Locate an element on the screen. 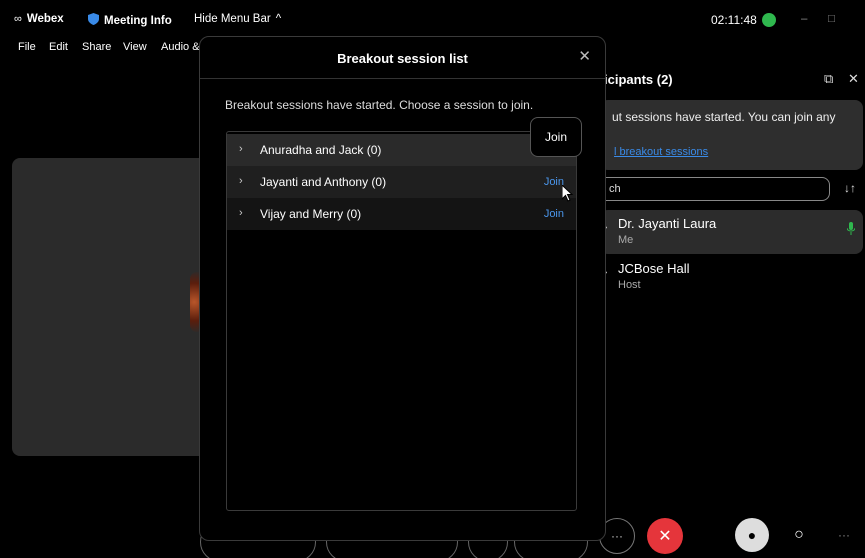 Image resolution: width=865 pixels, height=558 pixels. participant-name: JCBose Hall is located at coordinates (654, 268).